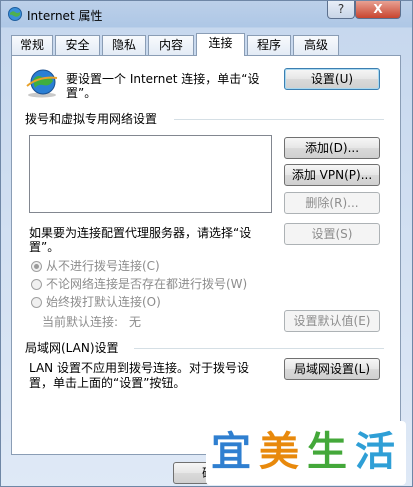 This screenshot has width=413, height=487. What do you see at coordinates (15, 14) in the screenshot?
I see `internet-globe-icon` at bounding box center [15, 14].